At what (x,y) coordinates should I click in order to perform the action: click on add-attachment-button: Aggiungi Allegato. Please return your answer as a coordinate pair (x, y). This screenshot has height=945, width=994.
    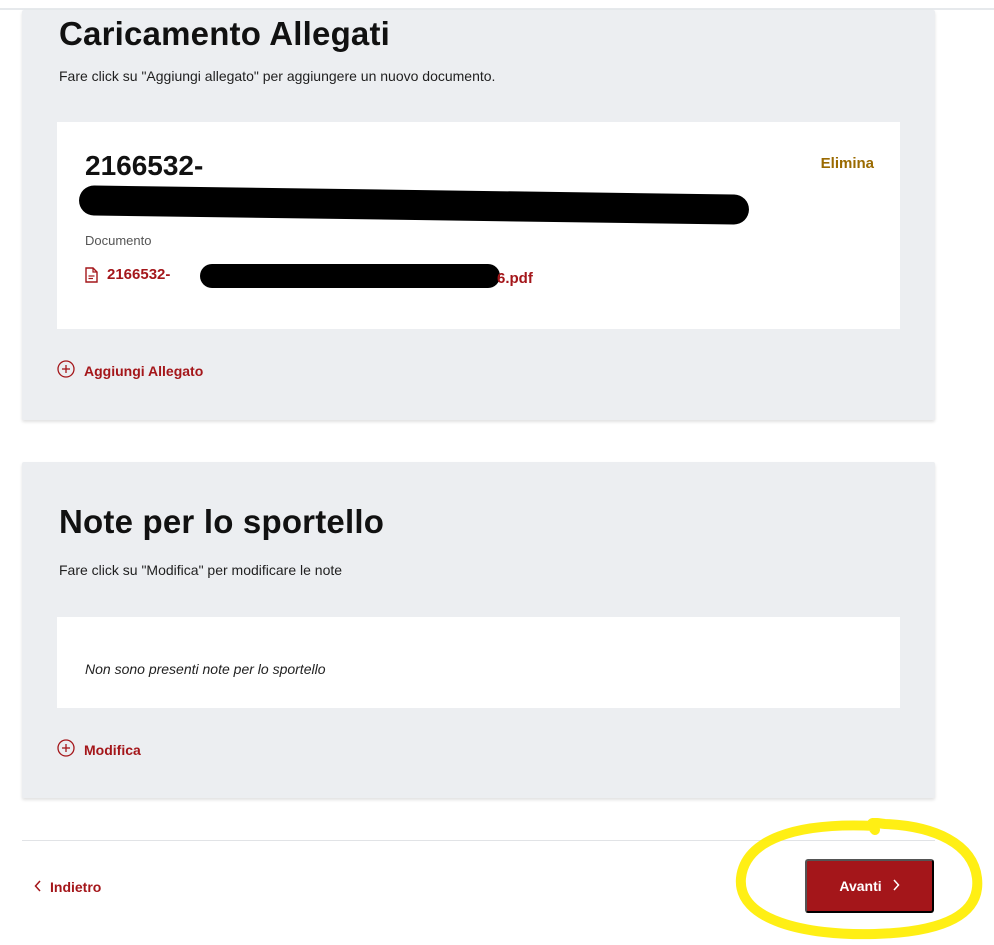
    Looking at the image, I should click on (130, 370).